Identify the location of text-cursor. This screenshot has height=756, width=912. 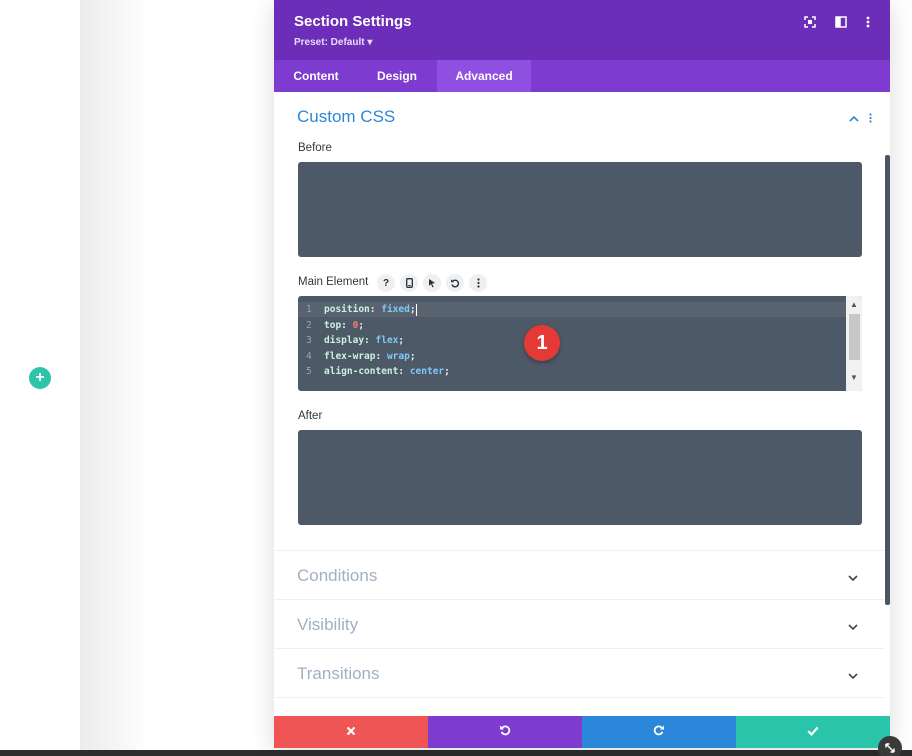
(416, 309).